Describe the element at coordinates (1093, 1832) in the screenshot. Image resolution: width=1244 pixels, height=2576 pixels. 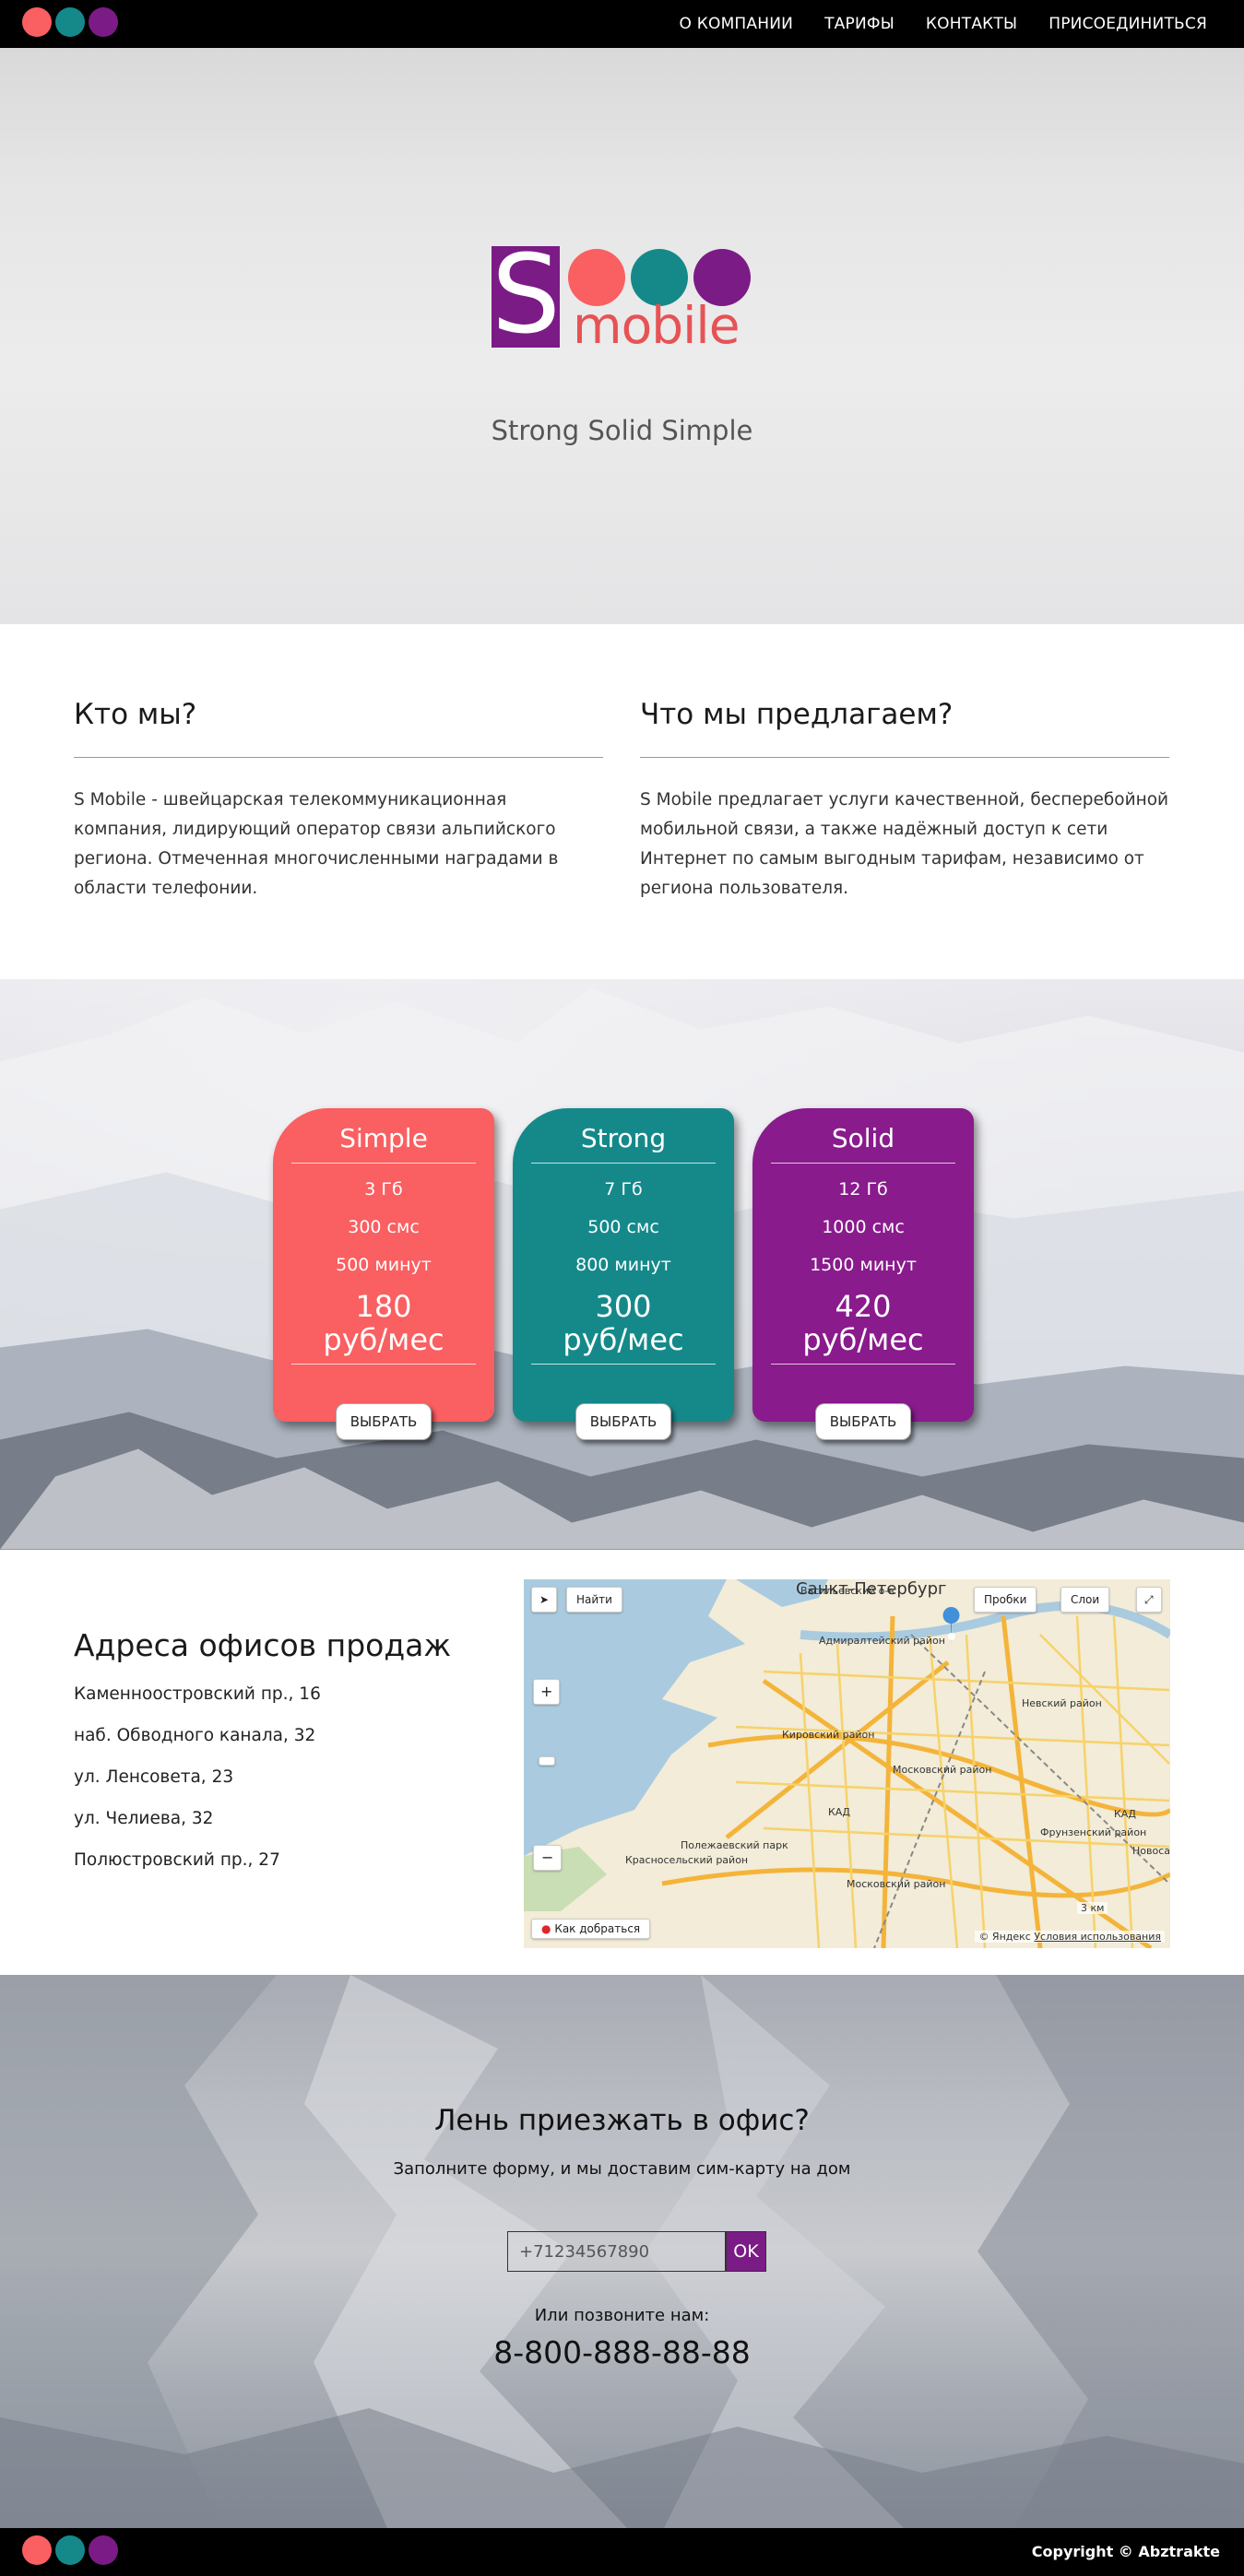
I see `map-district-label: Фрунзенский район` at that location.